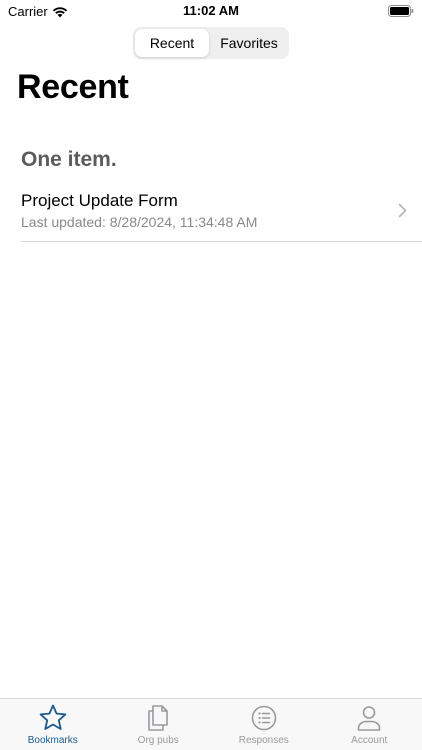 The width and height of the screenshot is (422, 750). What do you see at coordinates (402, 210) in the screenshot?
I see `chevron-right-icon` at bounding box center [402, 210].